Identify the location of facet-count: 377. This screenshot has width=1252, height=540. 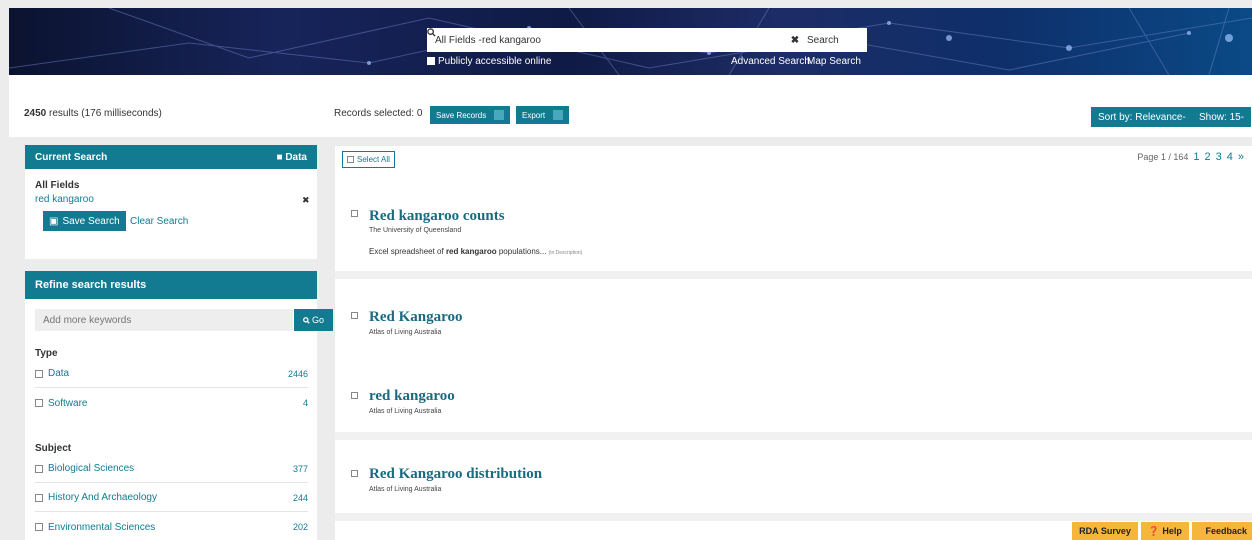
(300, 468).